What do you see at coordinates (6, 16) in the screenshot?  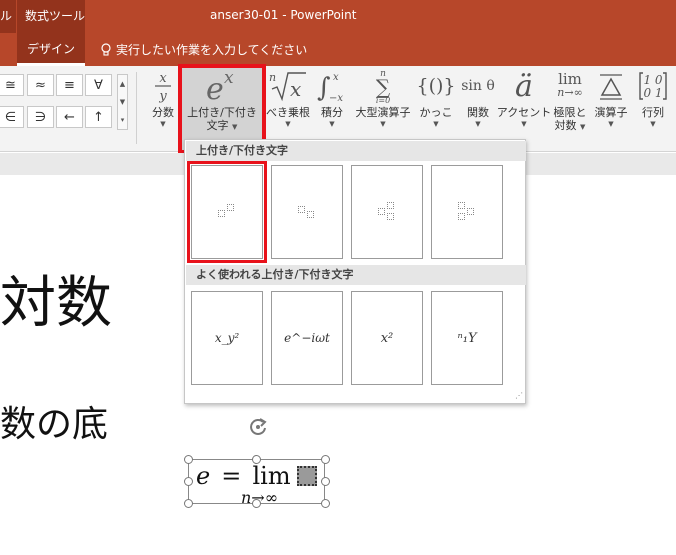 I see `context-group-label-left: ル` at bounding box center [6, 16].